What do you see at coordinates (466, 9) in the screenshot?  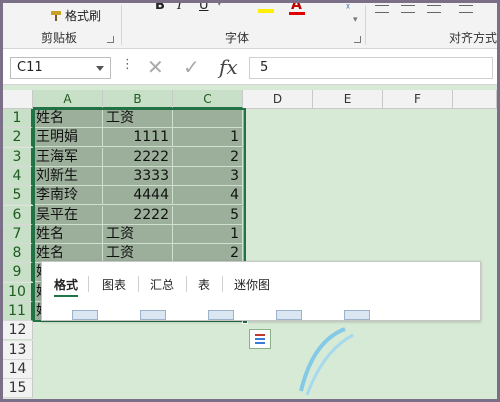 I see `indent-icon` at bounding box center [466, 9].